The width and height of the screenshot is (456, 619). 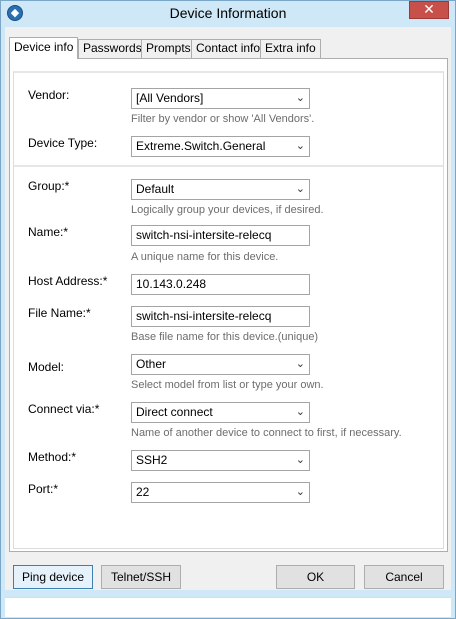 I want to click on group-dropdown: Default ⌄, so click(x=220, y=189).